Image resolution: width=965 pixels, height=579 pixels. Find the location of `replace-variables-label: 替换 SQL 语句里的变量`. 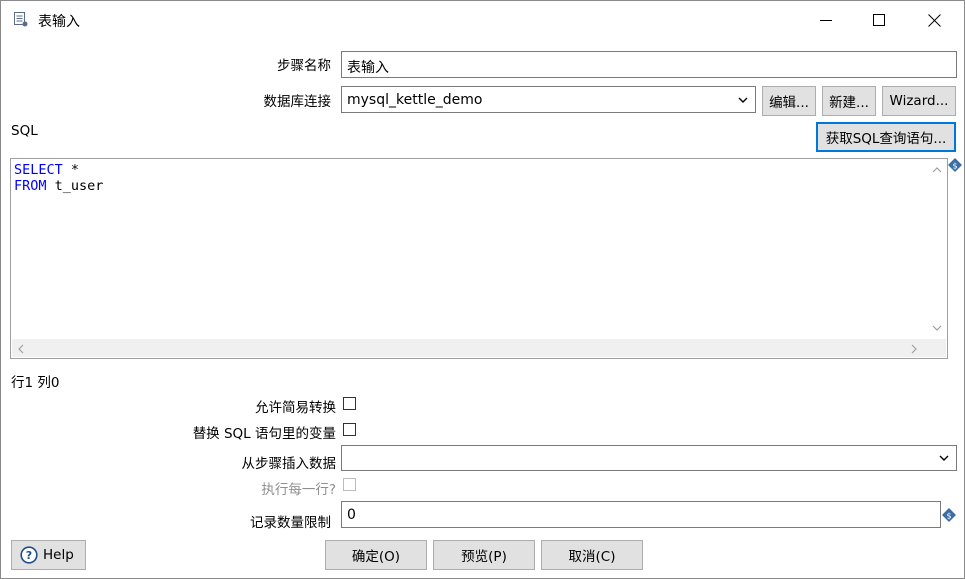

replace-variables-label: 替换 SQL 语句里的变量 is located at coordinates (264, 434).